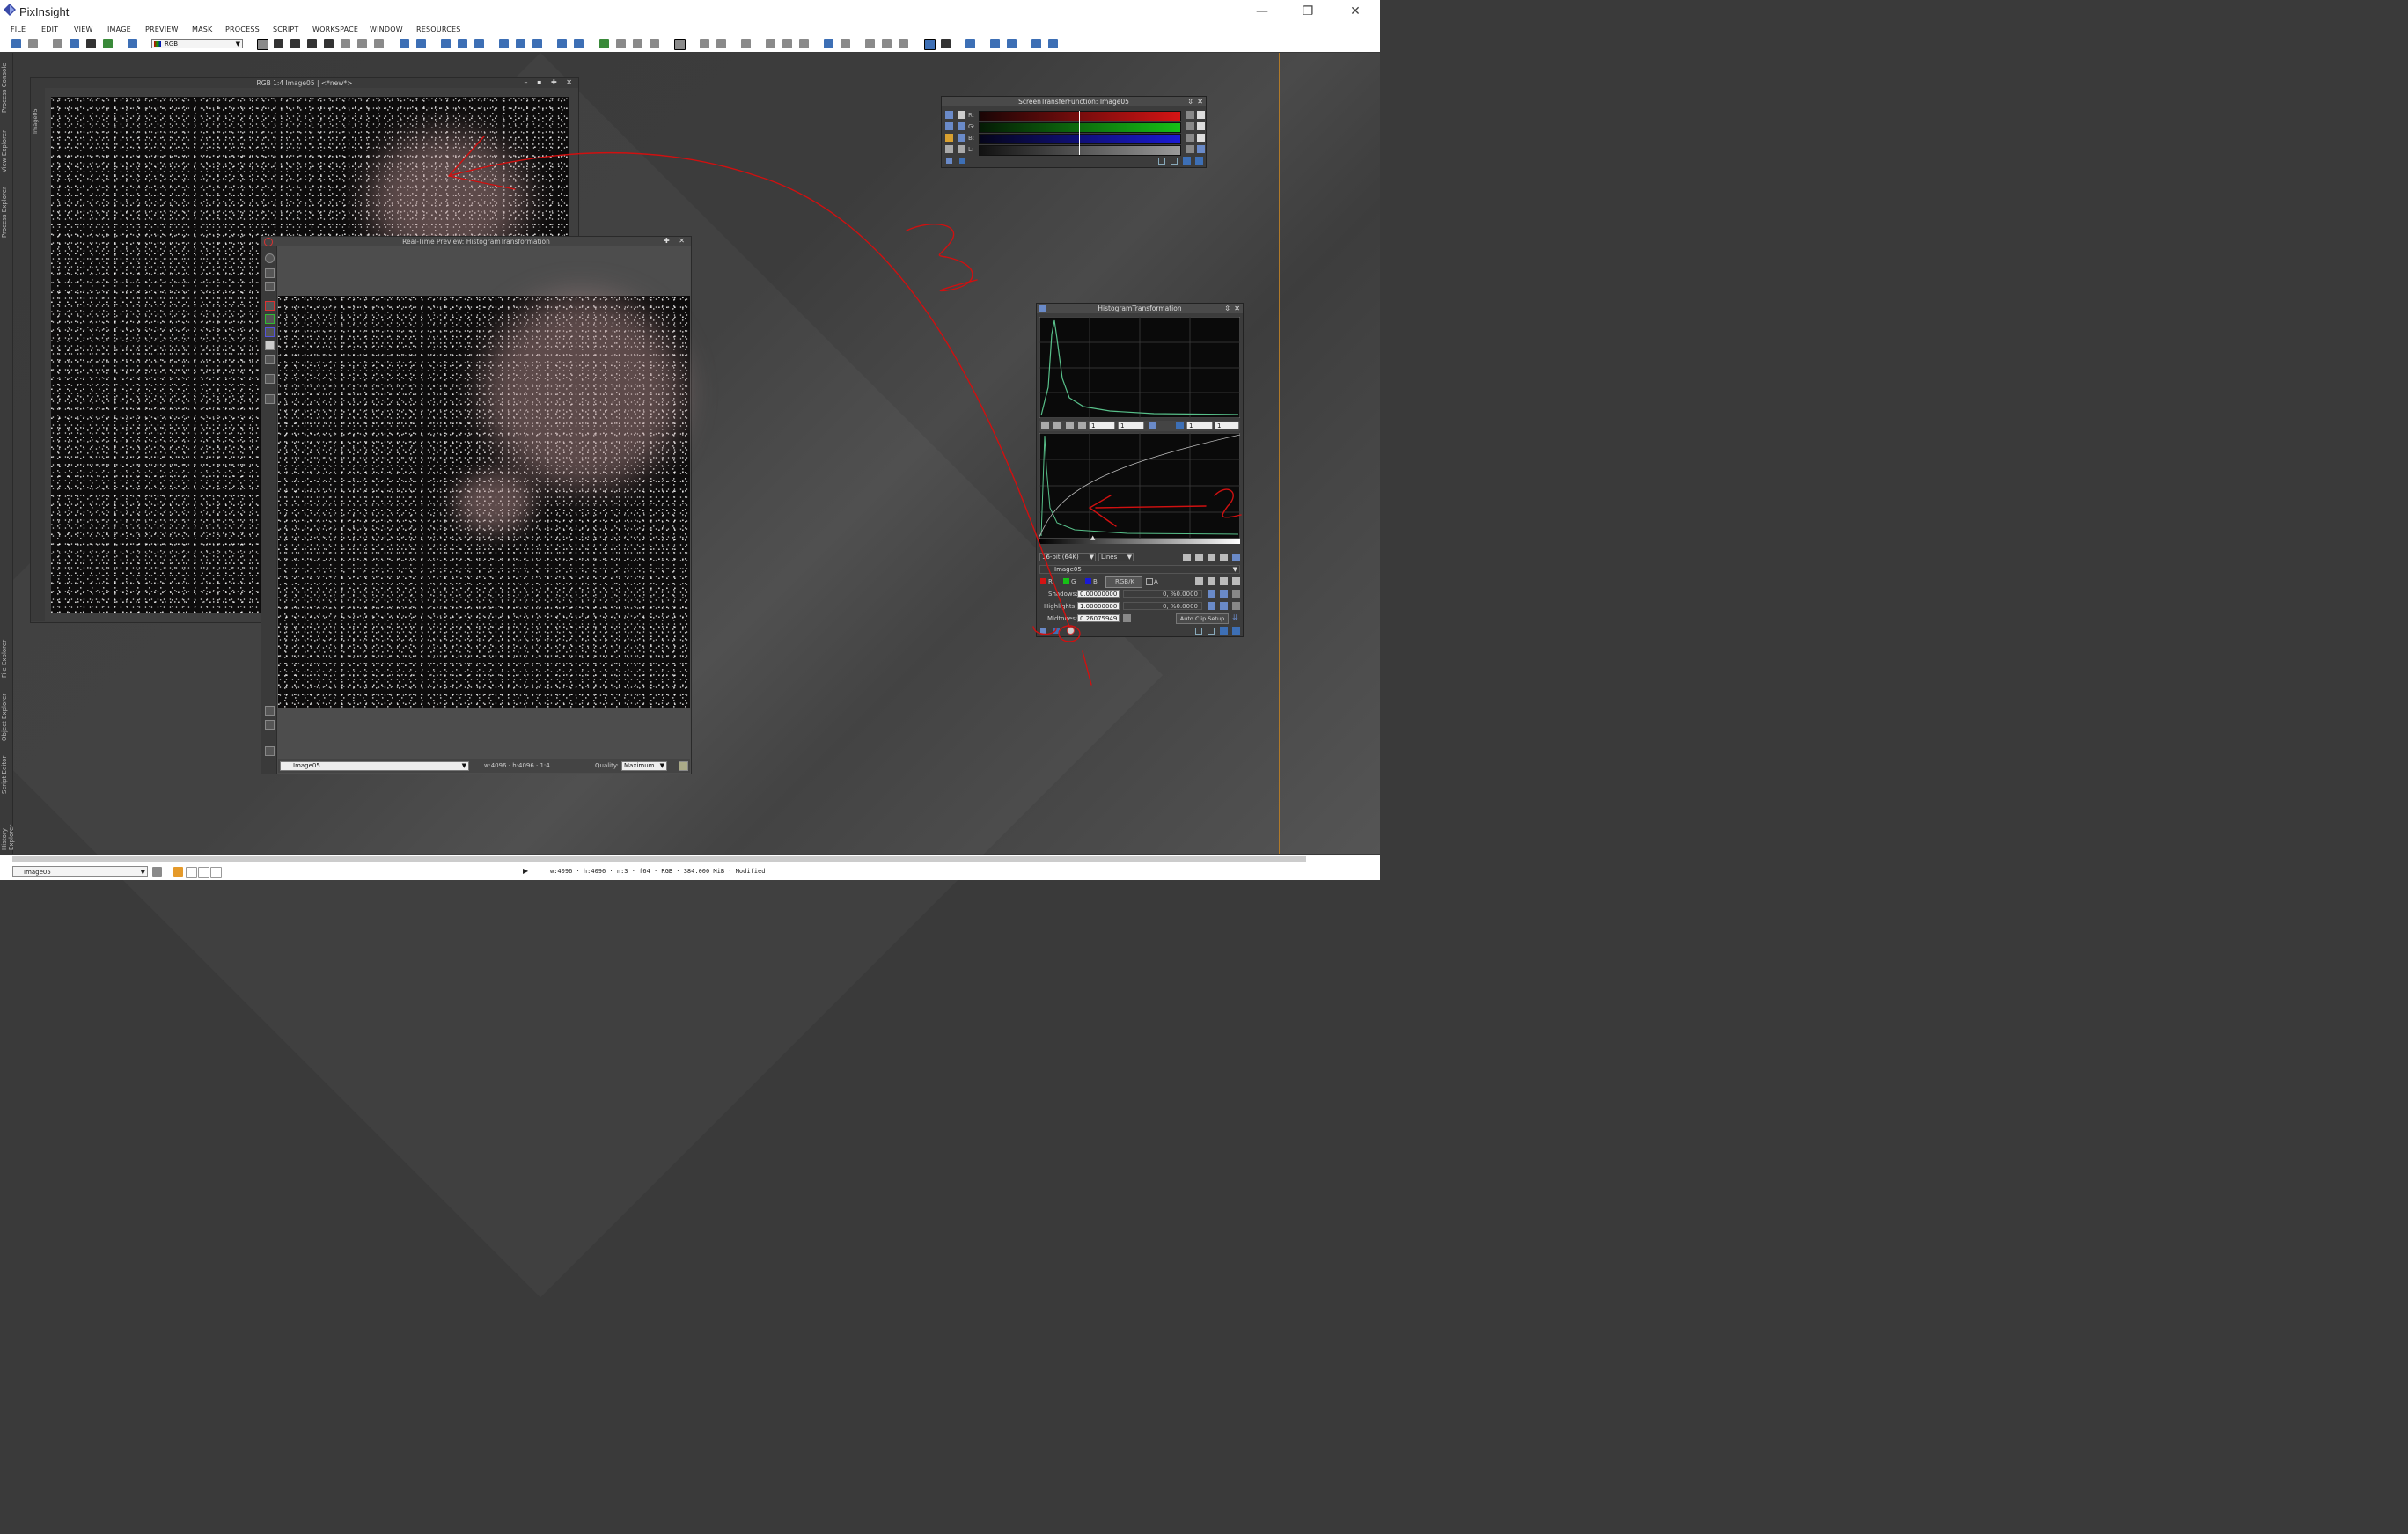 The width and height of the screenshot is (2408, 1534). What do you see at coordinates (1211, 581) in the screenshot?
I see `auto-clip-icon` at bounding box center [1211, 581].